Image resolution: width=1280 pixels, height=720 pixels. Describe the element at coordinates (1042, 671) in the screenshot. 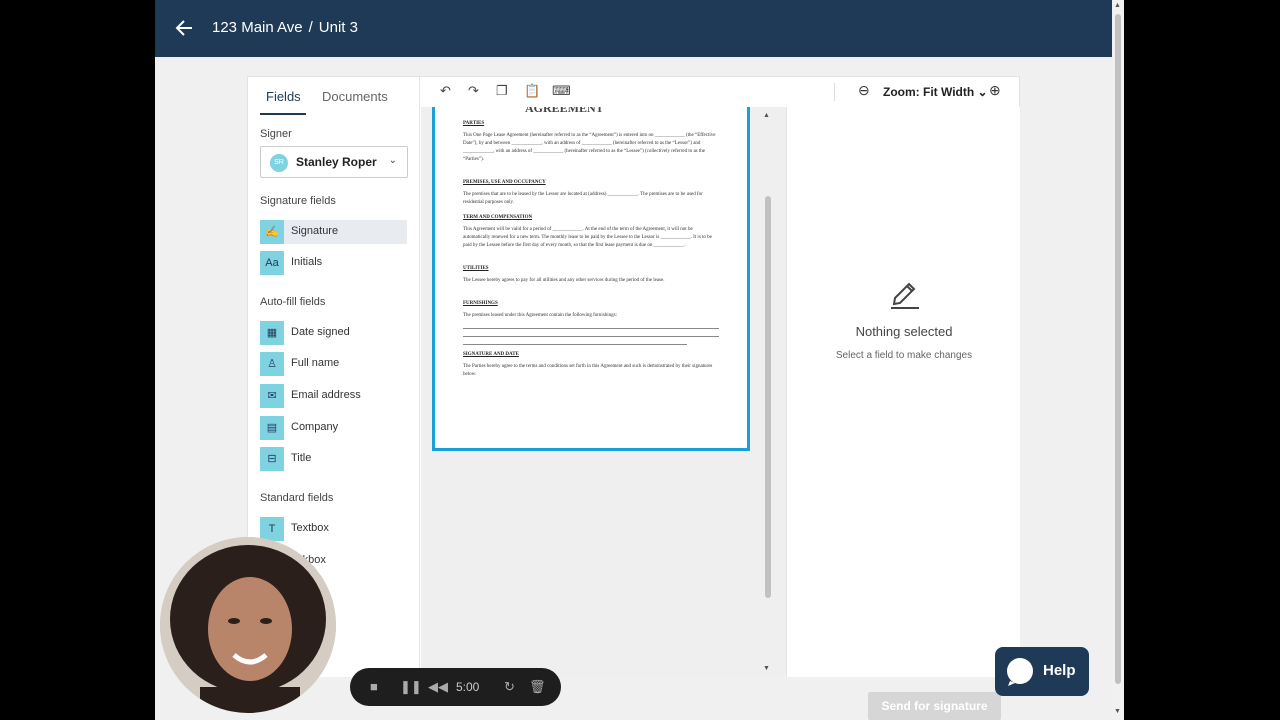

I see `help-button: Help` at that location.